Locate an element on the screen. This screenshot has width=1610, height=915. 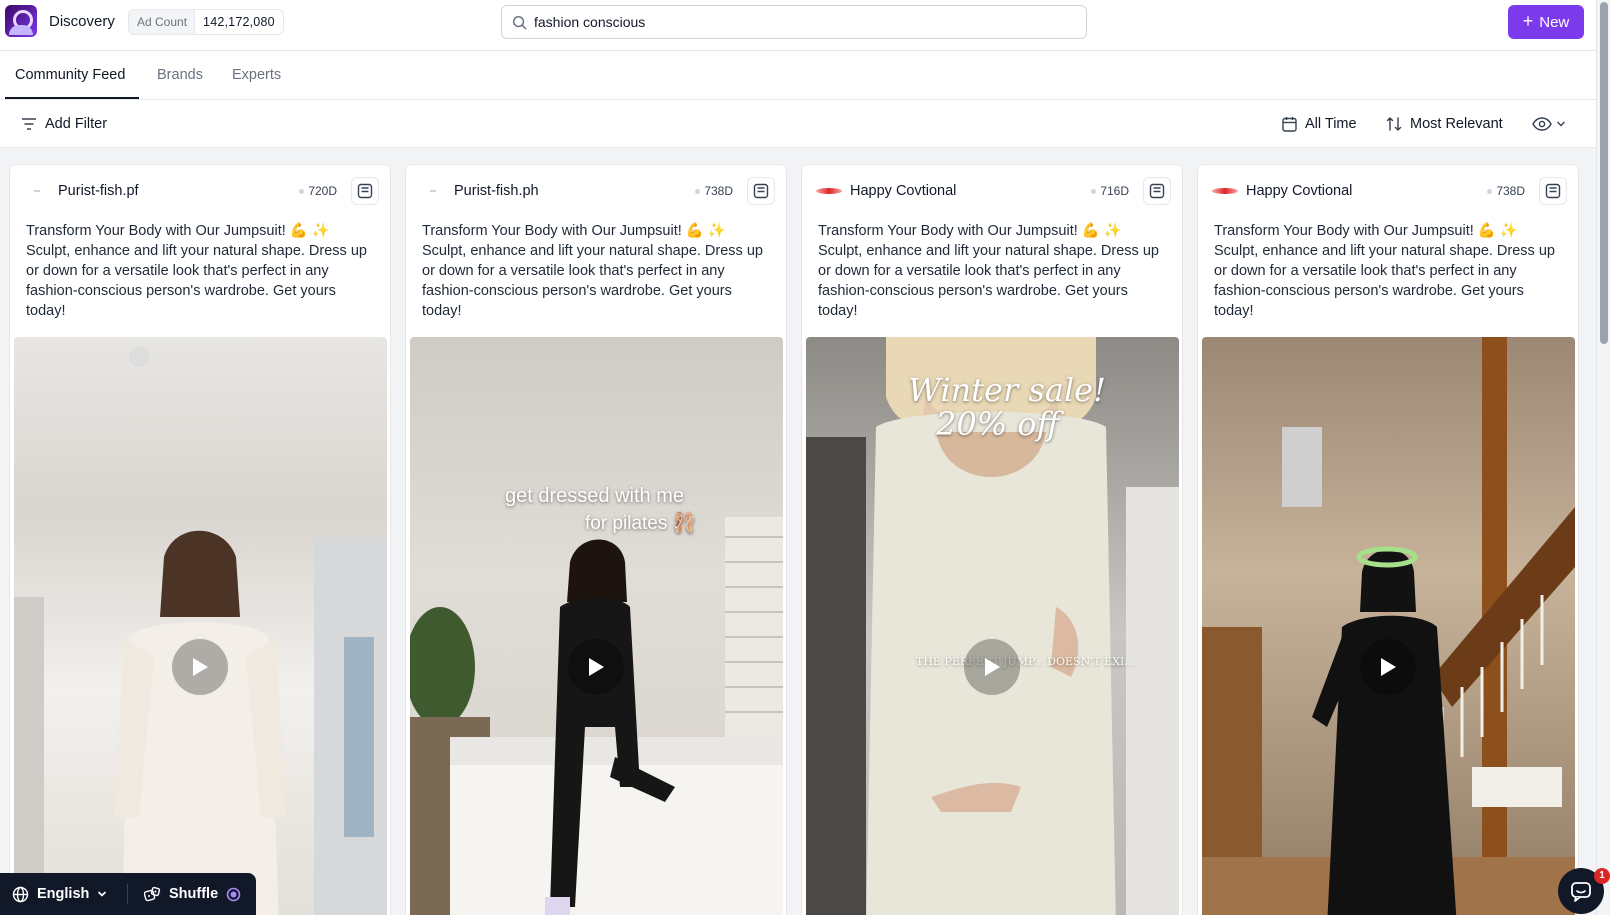
ad-count-badge: Ad Count 142,172,080 is located at coordinates (206, 22).